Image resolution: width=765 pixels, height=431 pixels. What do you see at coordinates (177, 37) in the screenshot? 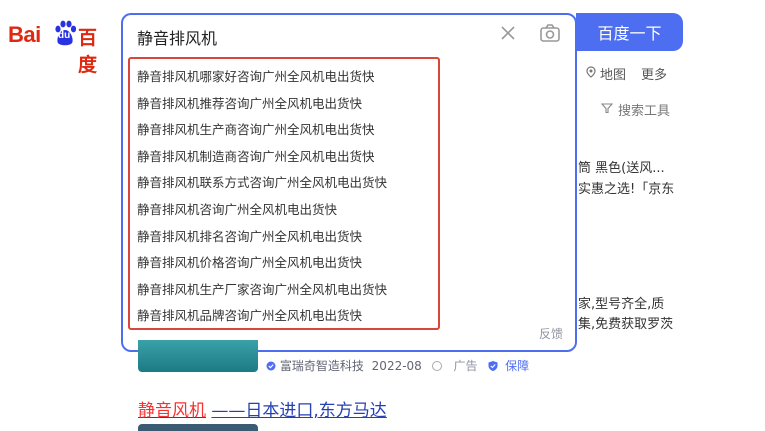
I see `search-input: 静音排风机` at bounding box center [177, 37].